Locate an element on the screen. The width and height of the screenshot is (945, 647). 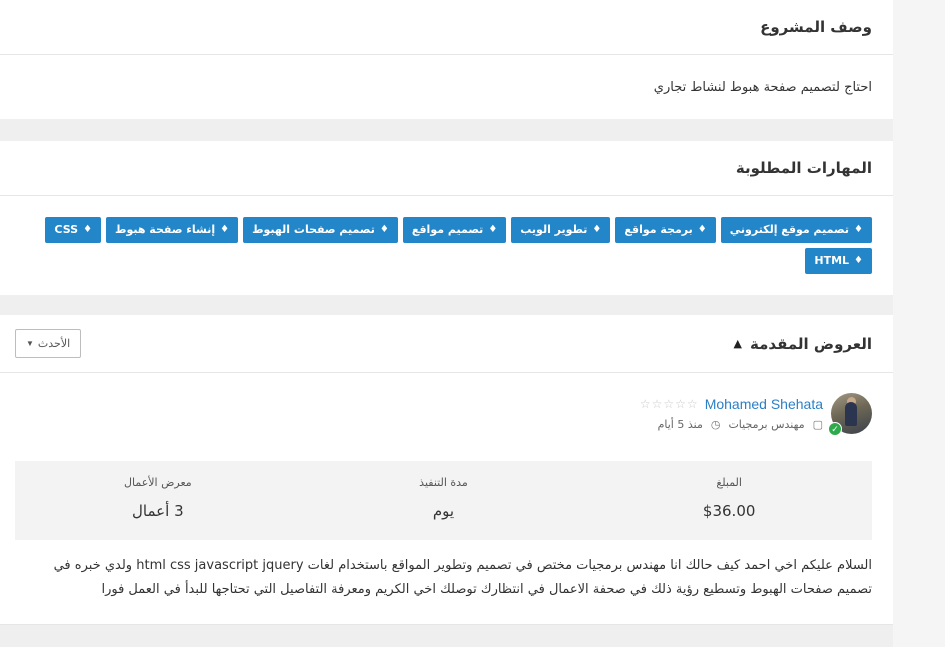
user-name-link: Mohamed Shehata is located at coordinates (764, 404).